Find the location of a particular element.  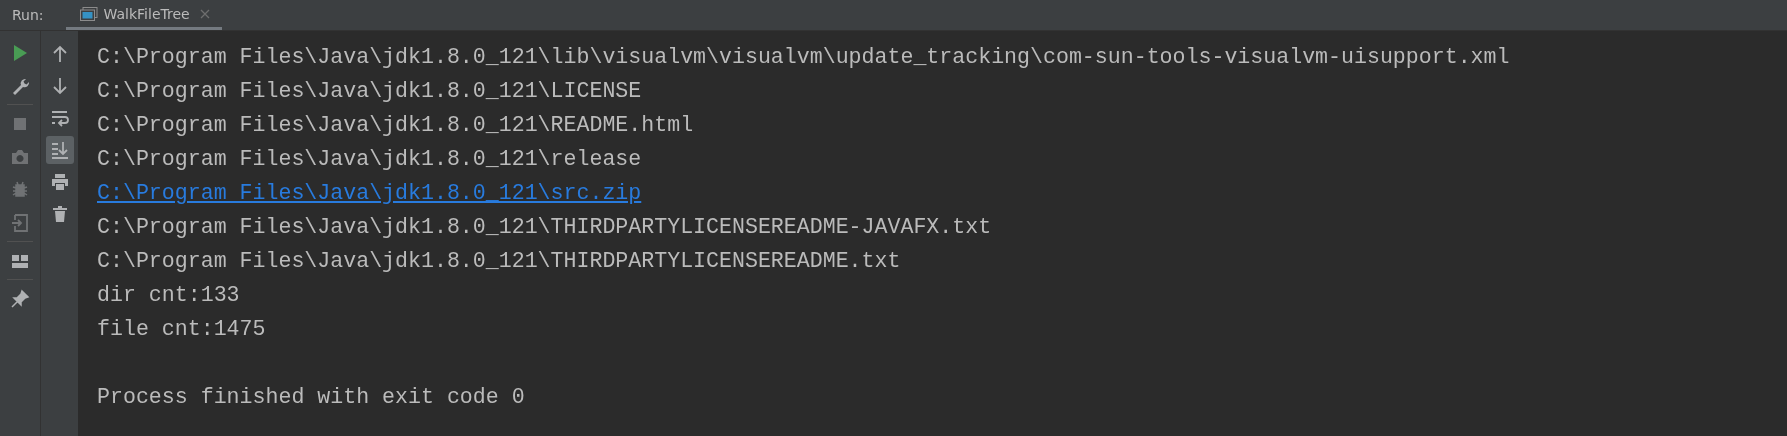

console-line: C:\Program Files\Java\jdk1.8.0_121\THIRDPARTYLICENSEREADME.txt is located at coordinates (499, 261).